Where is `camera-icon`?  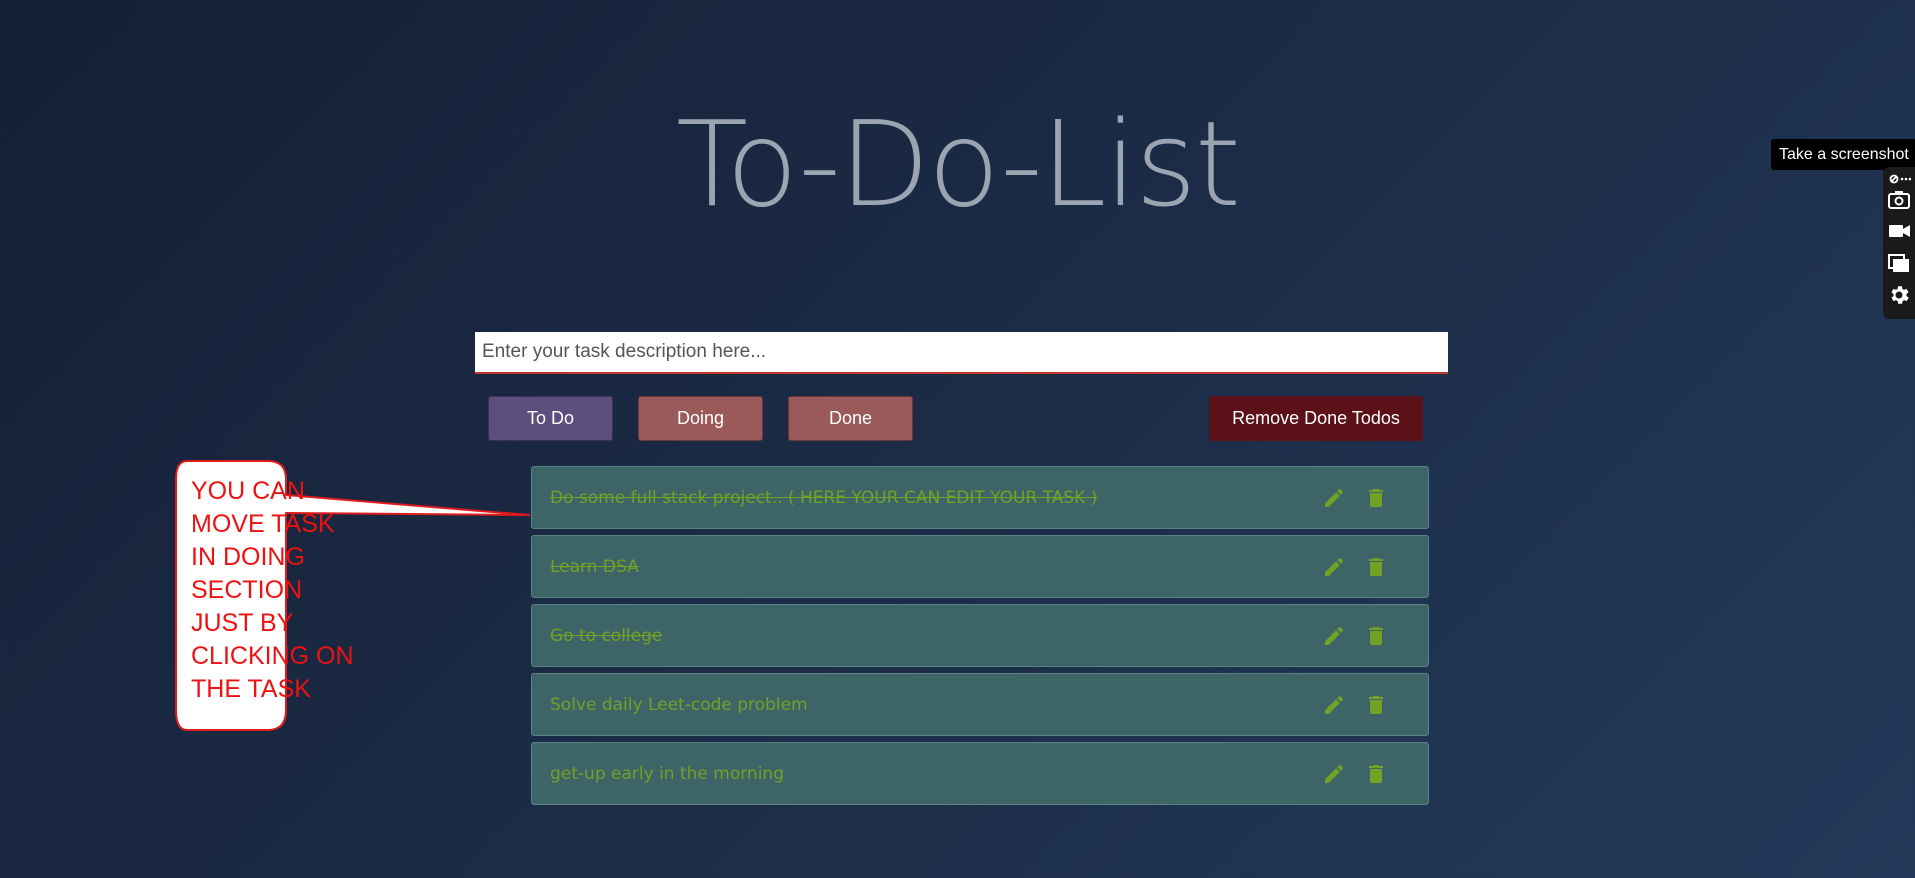 camera-icon is located at coordinates (1899, 199).